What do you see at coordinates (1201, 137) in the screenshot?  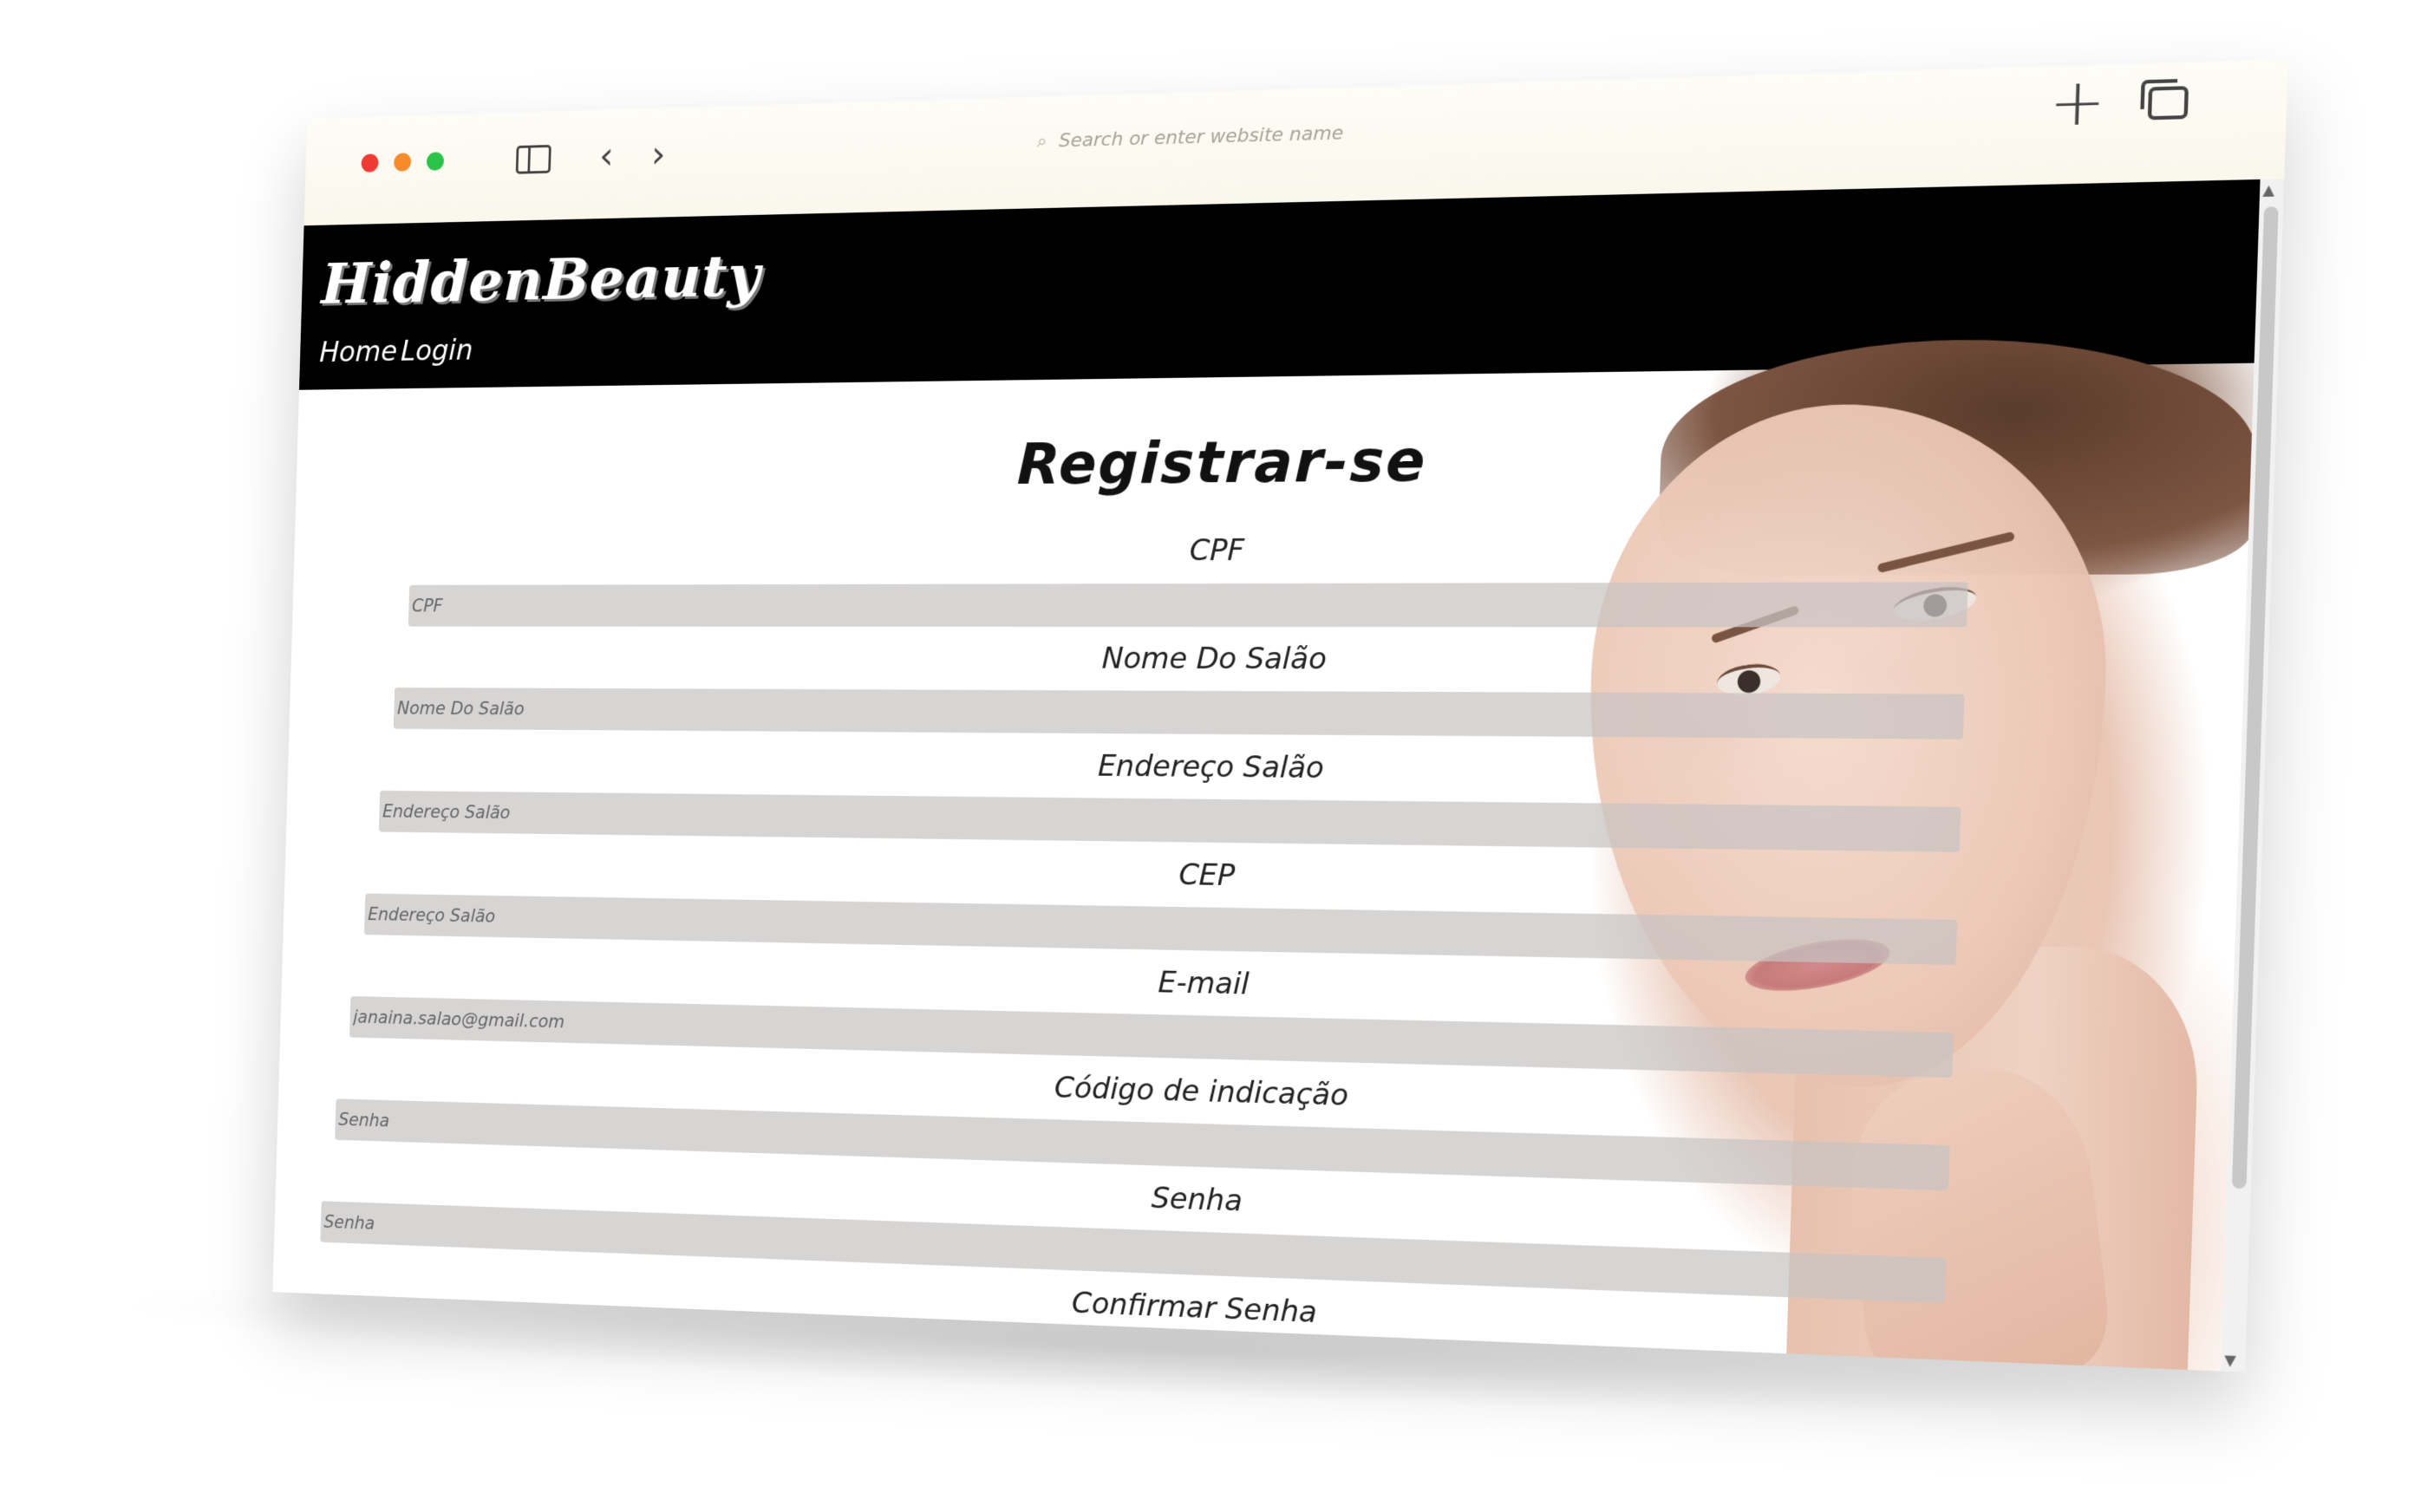 I see `address-placeholder: Search or enter website name` at bounding box center [1201, 137].